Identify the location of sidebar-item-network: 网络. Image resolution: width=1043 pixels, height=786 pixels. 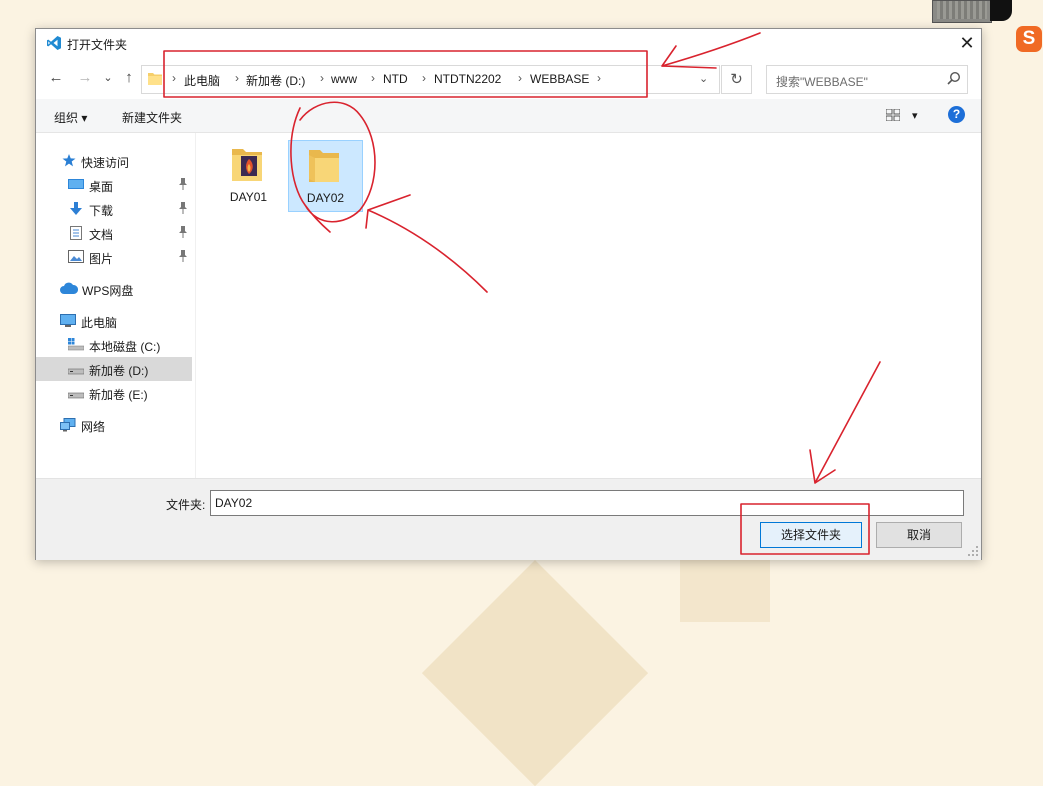
(114, 425).